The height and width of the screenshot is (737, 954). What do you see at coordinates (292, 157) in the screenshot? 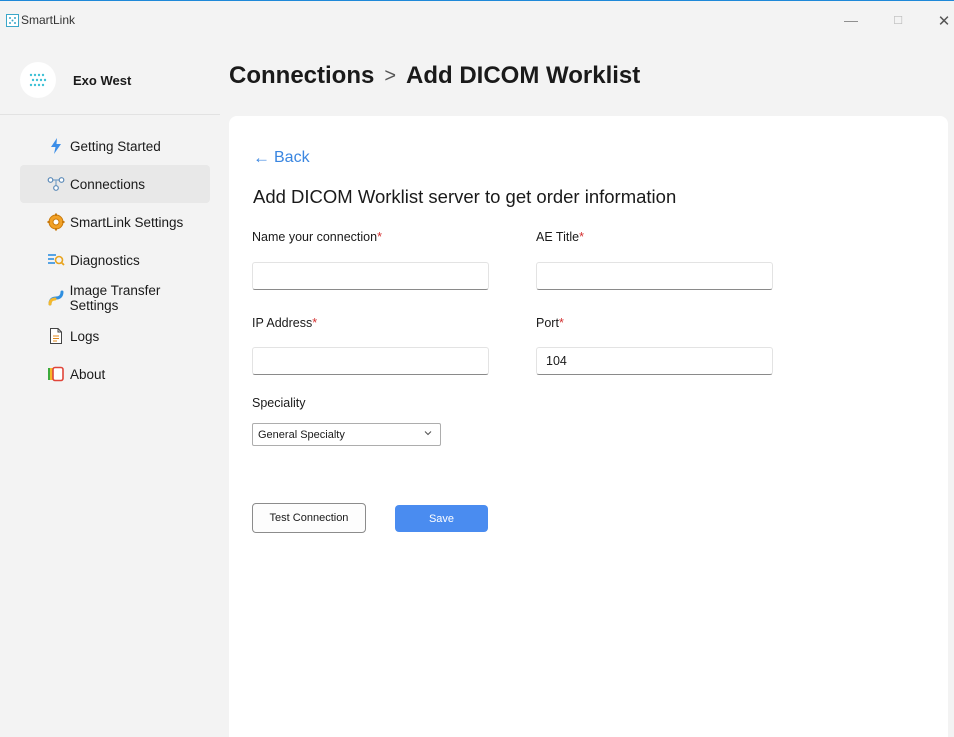
I see `back-label: Back` at bounding box center [292, 157].